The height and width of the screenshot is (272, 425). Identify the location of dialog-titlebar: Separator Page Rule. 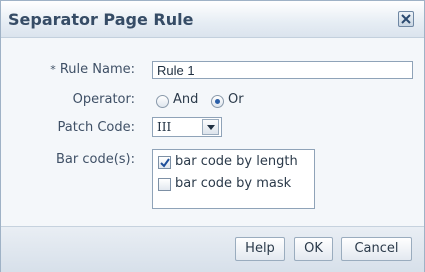
(212, 19).